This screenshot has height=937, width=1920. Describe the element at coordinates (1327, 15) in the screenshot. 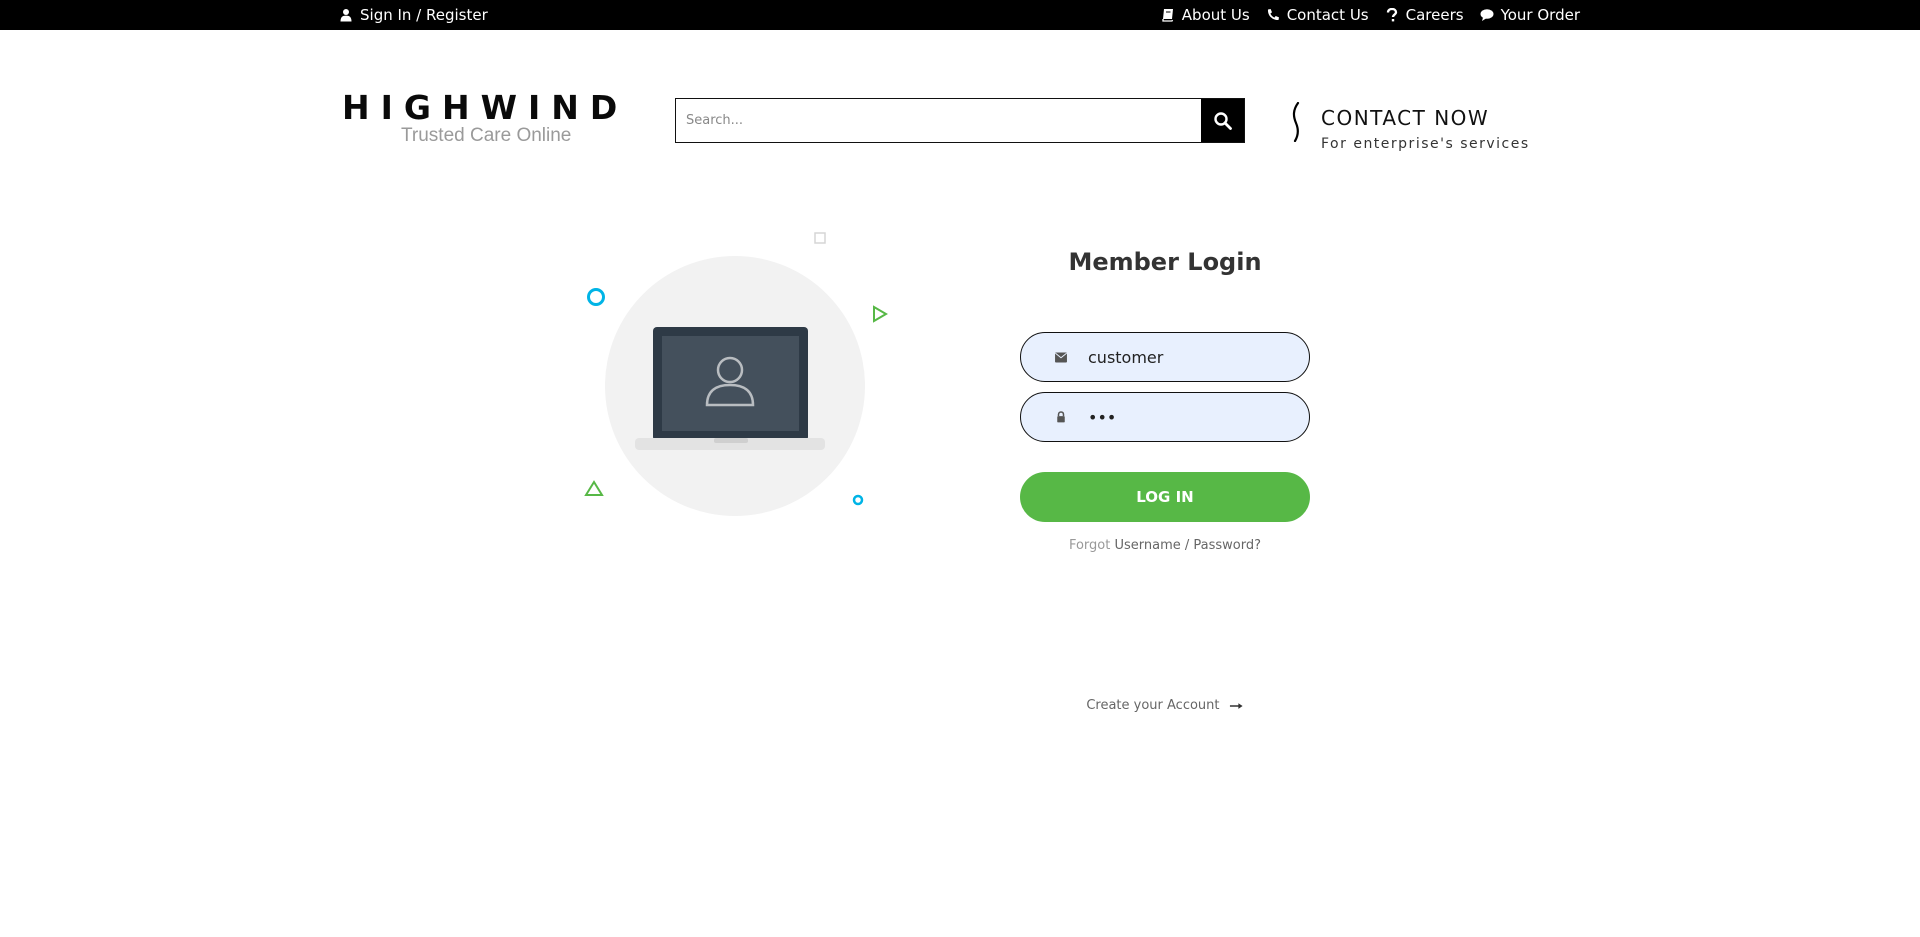

I see `nav-contact-us-label: Contact Us` at that location.